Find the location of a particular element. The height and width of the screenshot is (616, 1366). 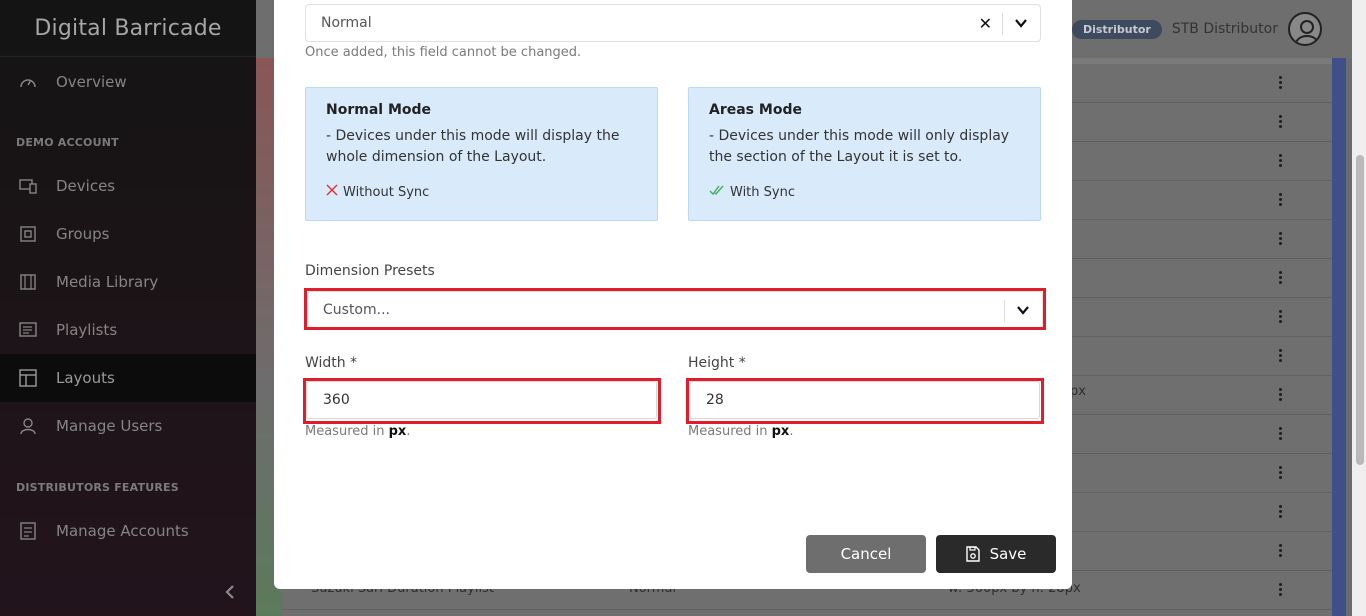

avatar-icon is located at coordinates (1305, 29).